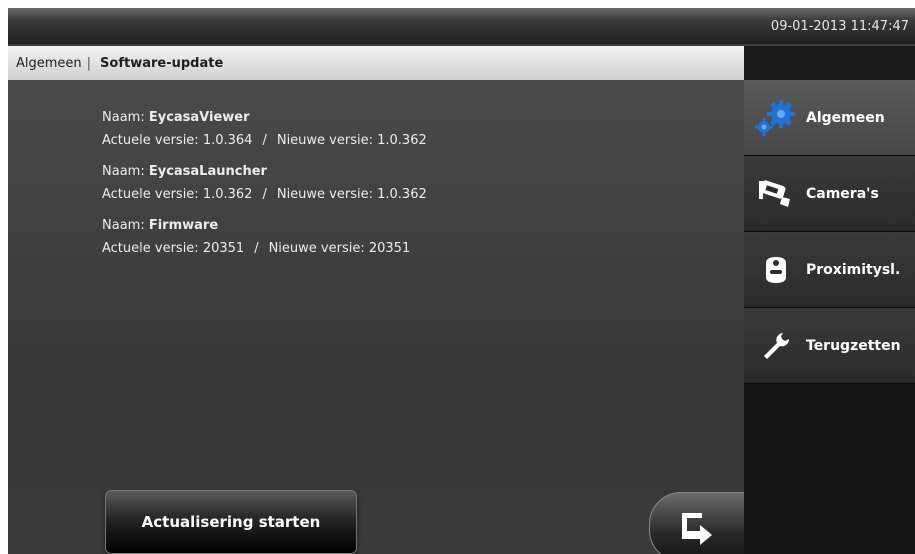 The width and height of the screenshot is (915, 554). I want to click on export-icon, so click(697, 529).